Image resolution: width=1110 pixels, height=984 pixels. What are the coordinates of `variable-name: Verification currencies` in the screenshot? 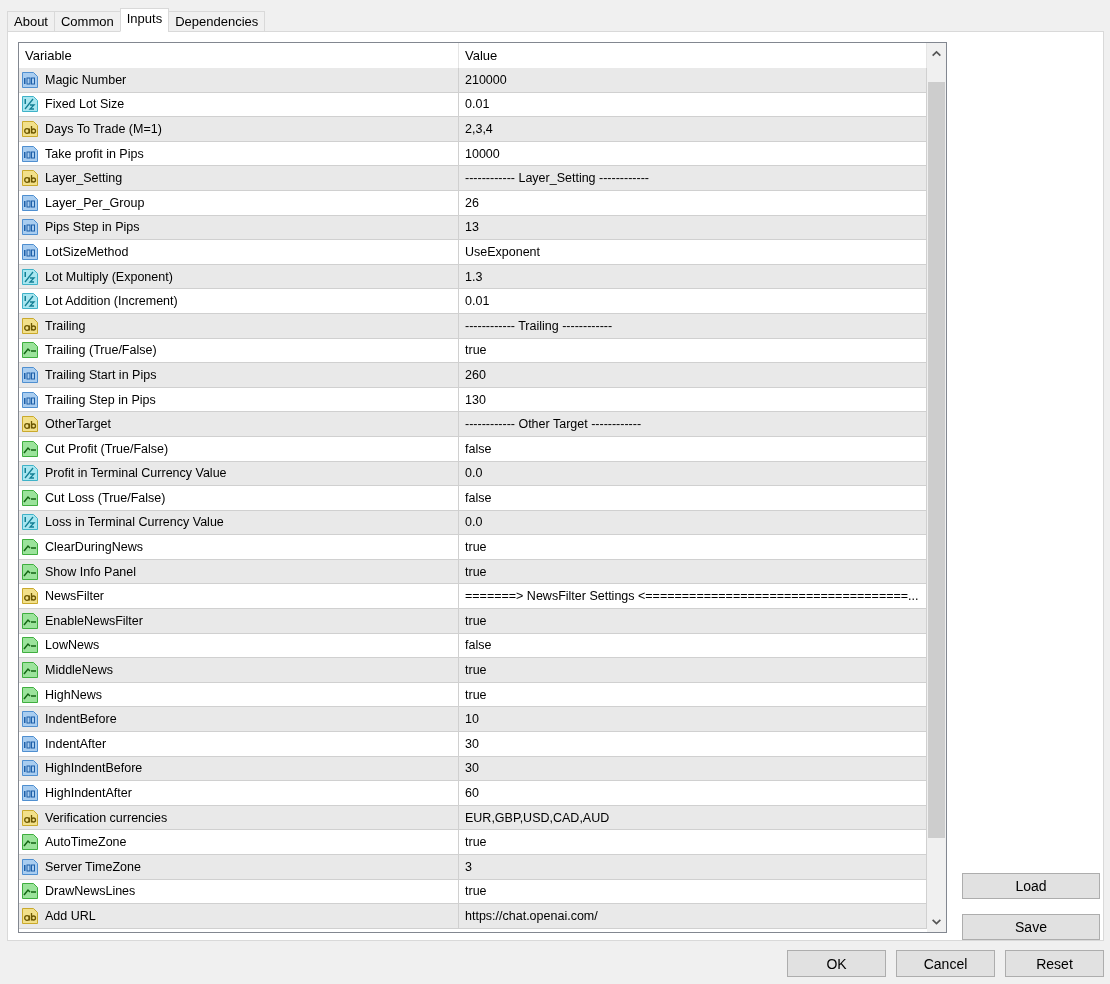 It's located at (106, 817).